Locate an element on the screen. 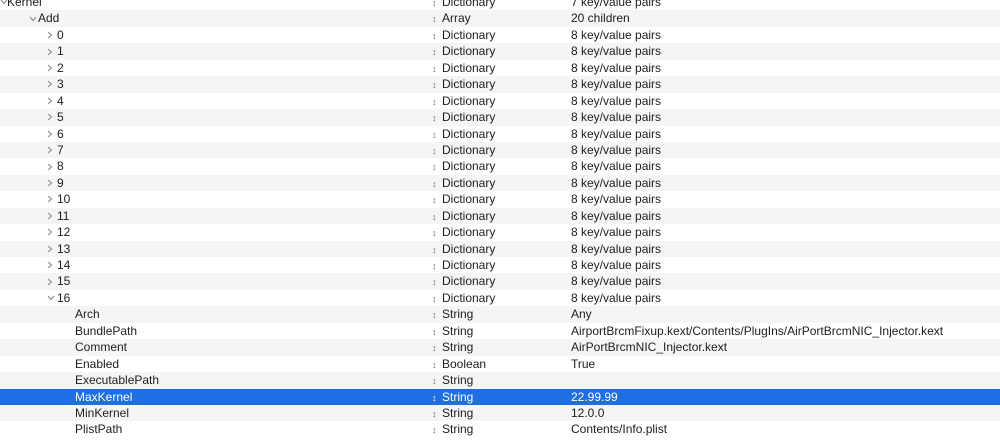 This screenshot has width=1000, height=441. row-key: 15 is located at coordinates (63, 281).